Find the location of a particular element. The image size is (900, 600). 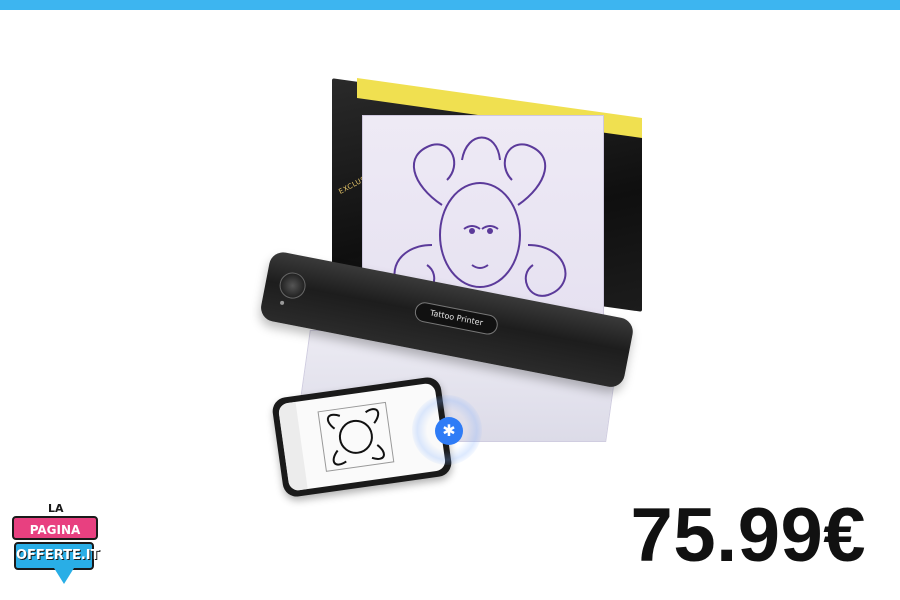

logo-speech-tail-icon is located at coordinates (64, 576).